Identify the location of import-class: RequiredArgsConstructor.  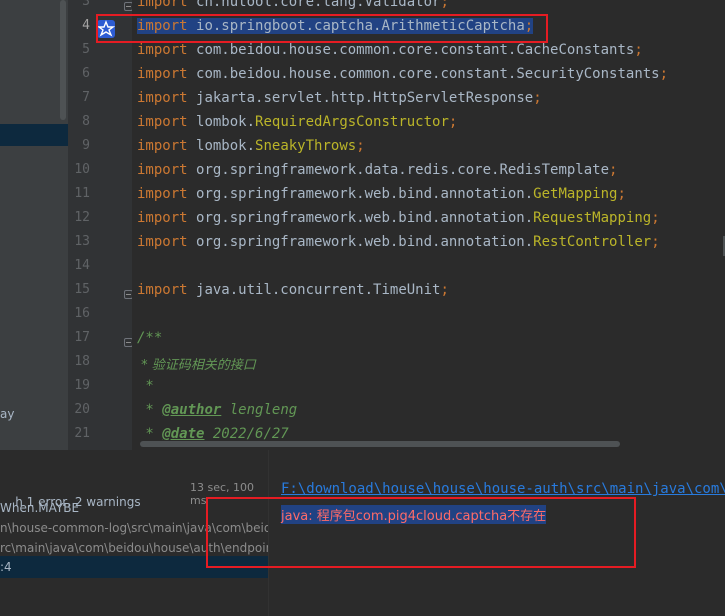
(352, 122).